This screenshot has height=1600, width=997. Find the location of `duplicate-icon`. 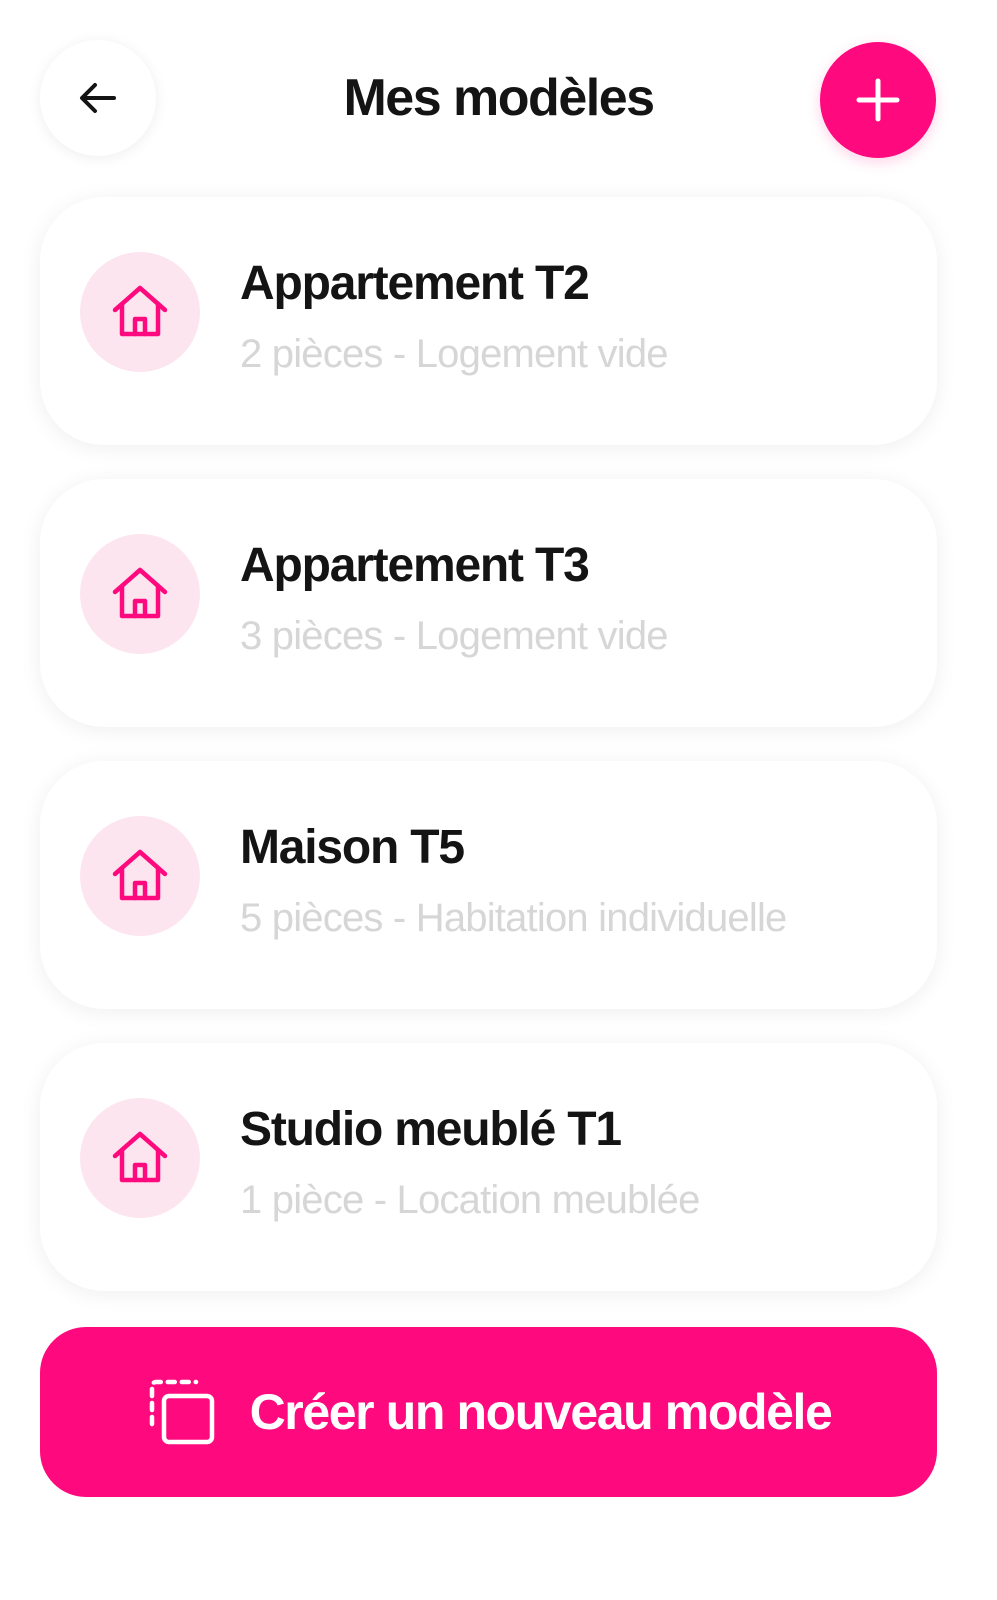

duplicate-icon is located at coordinates (181, 1412).